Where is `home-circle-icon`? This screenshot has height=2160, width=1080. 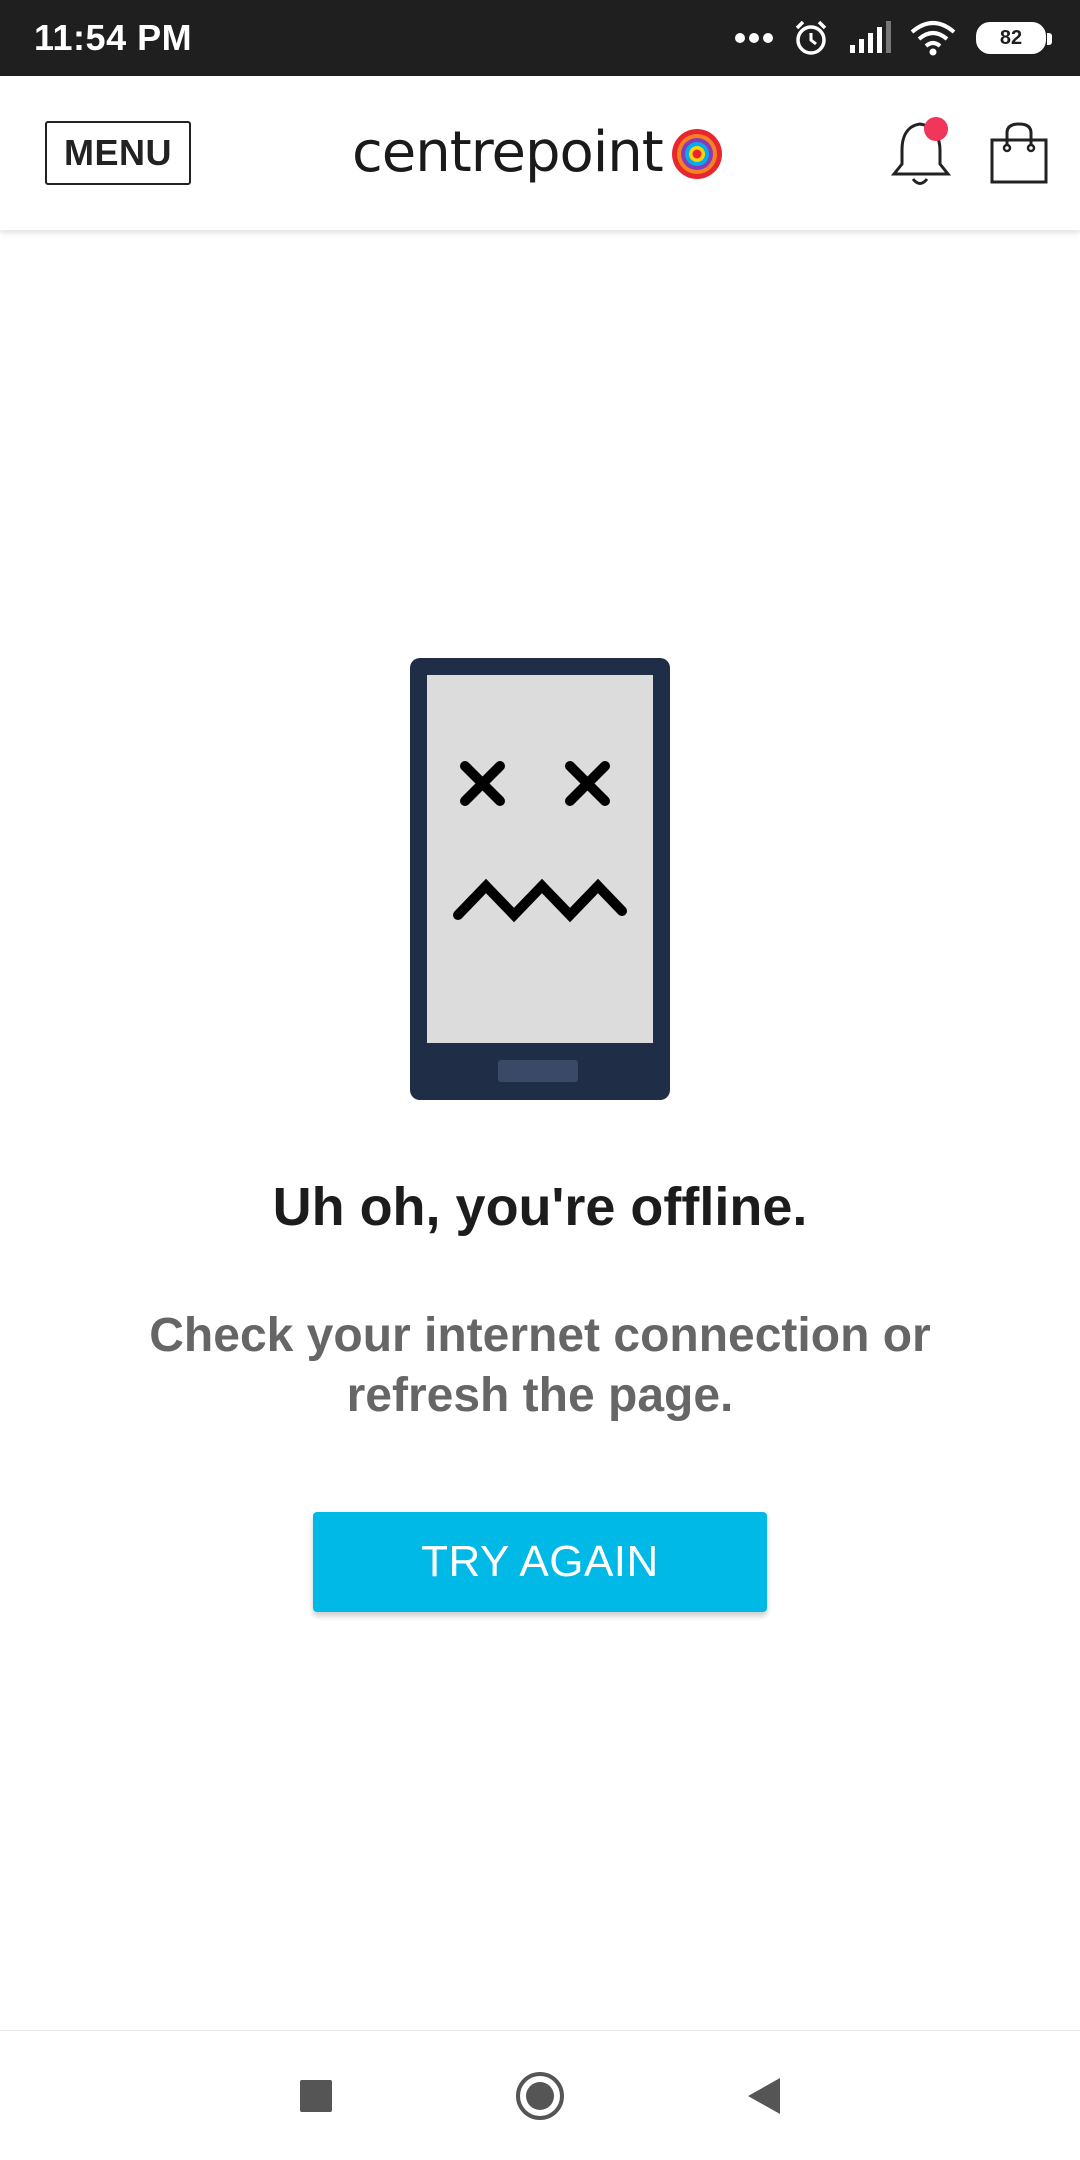
home-circle-icon is located at coordinates (540, 2096).